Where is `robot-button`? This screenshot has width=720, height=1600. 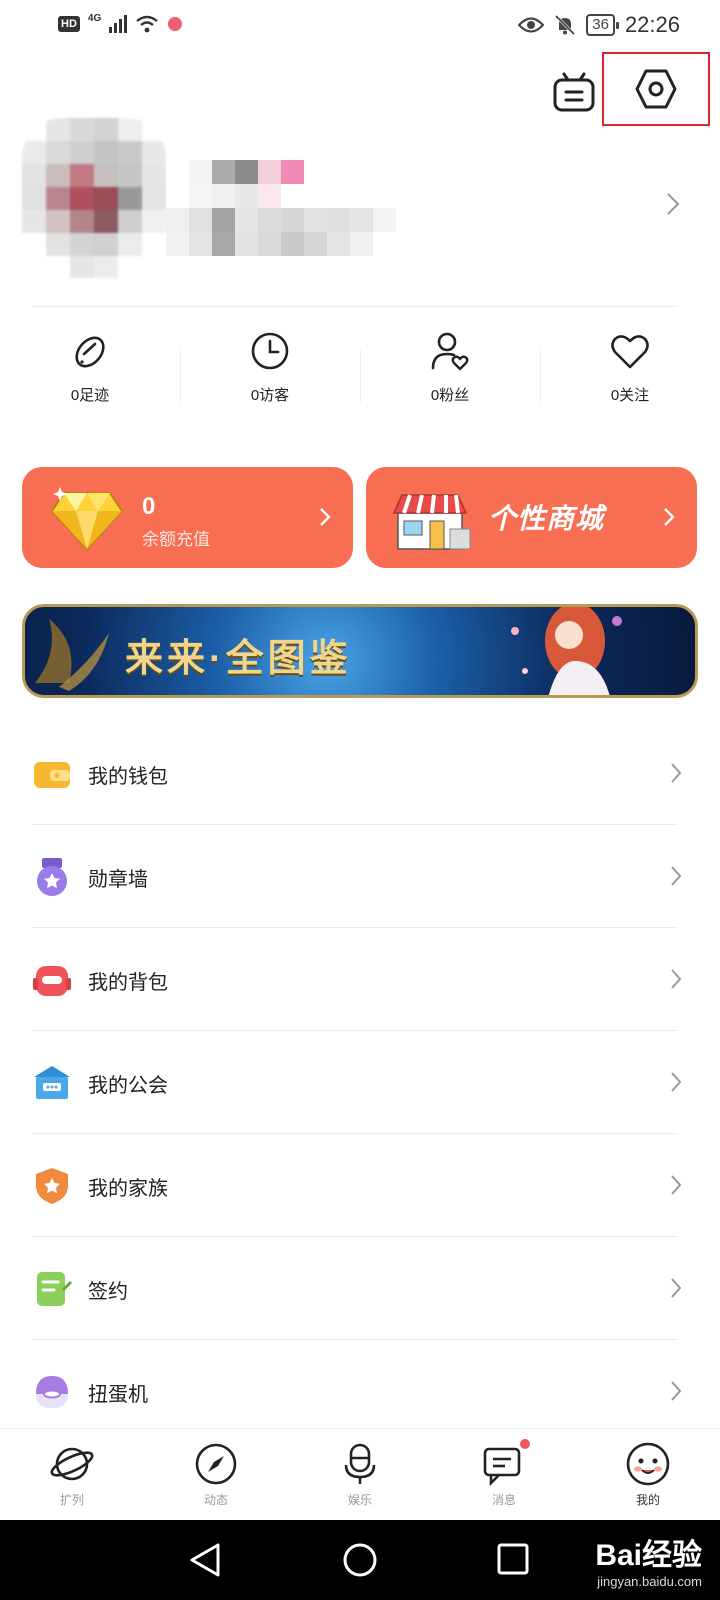 robot-button is located at coordinates (574, 92).